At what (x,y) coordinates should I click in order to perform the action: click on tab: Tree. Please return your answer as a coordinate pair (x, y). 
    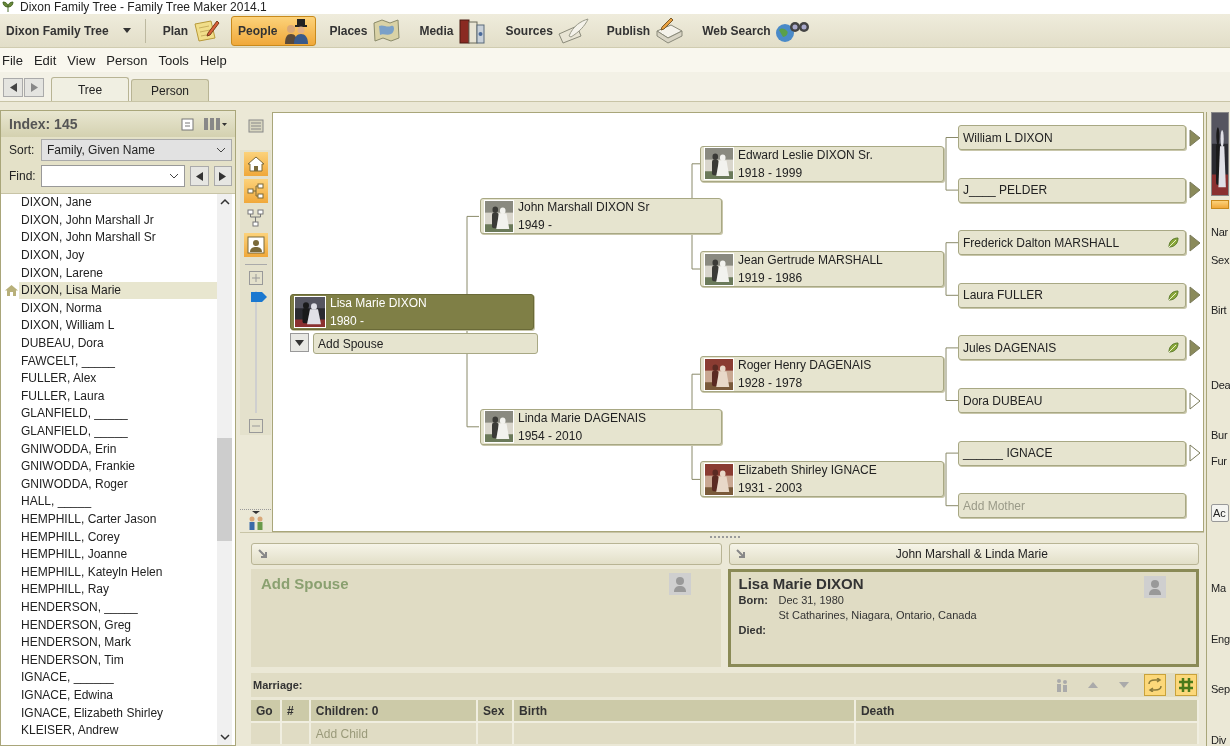
    Looking at the image, I should click on (90, 89).